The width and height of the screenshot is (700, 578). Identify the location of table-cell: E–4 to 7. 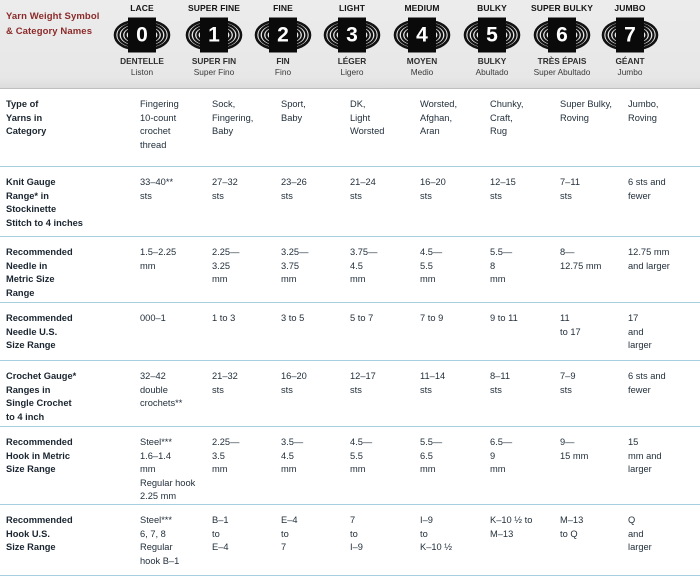
(289, 534).